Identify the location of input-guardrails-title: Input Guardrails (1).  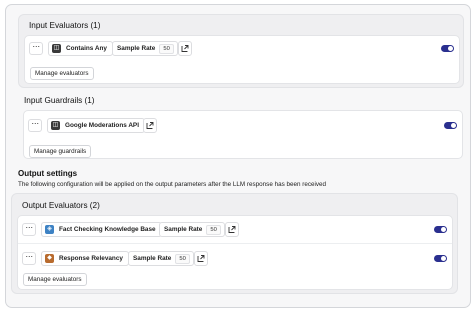
(59, 100).